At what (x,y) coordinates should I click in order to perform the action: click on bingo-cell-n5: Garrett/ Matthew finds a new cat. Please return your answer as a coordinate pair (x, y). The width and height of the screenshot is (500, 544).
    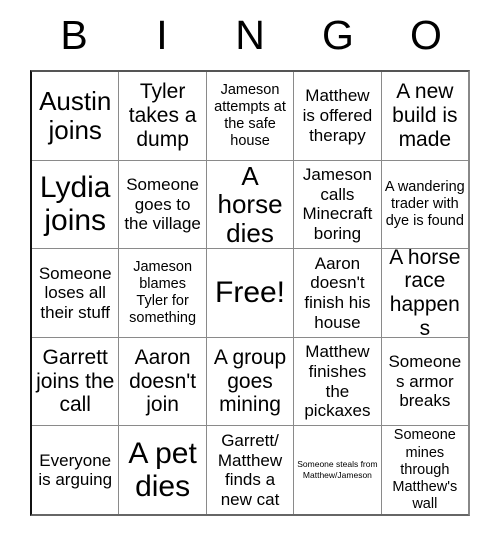
    Looking at the image, I should click on (249, 470).